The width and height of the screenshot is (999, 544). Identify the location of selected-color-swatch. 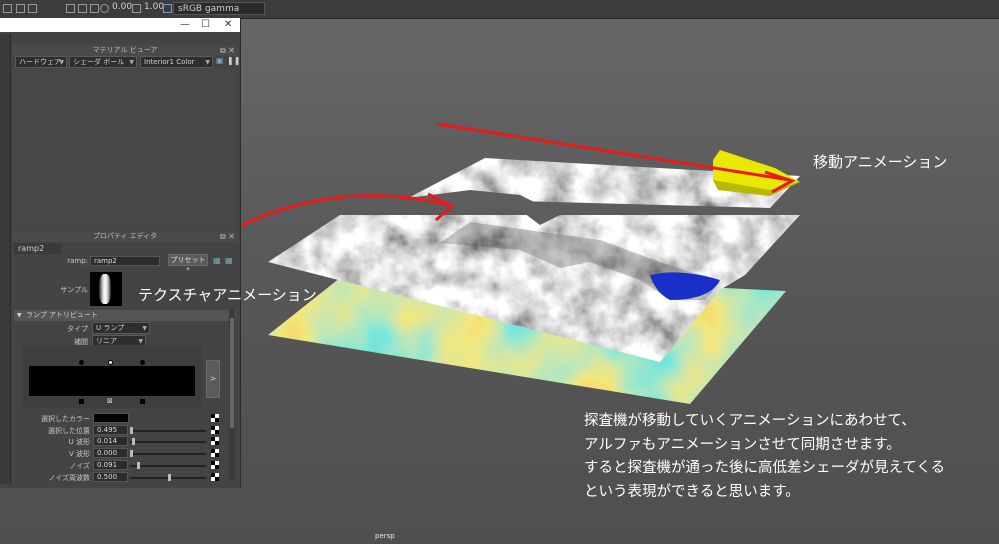
(111, 418).